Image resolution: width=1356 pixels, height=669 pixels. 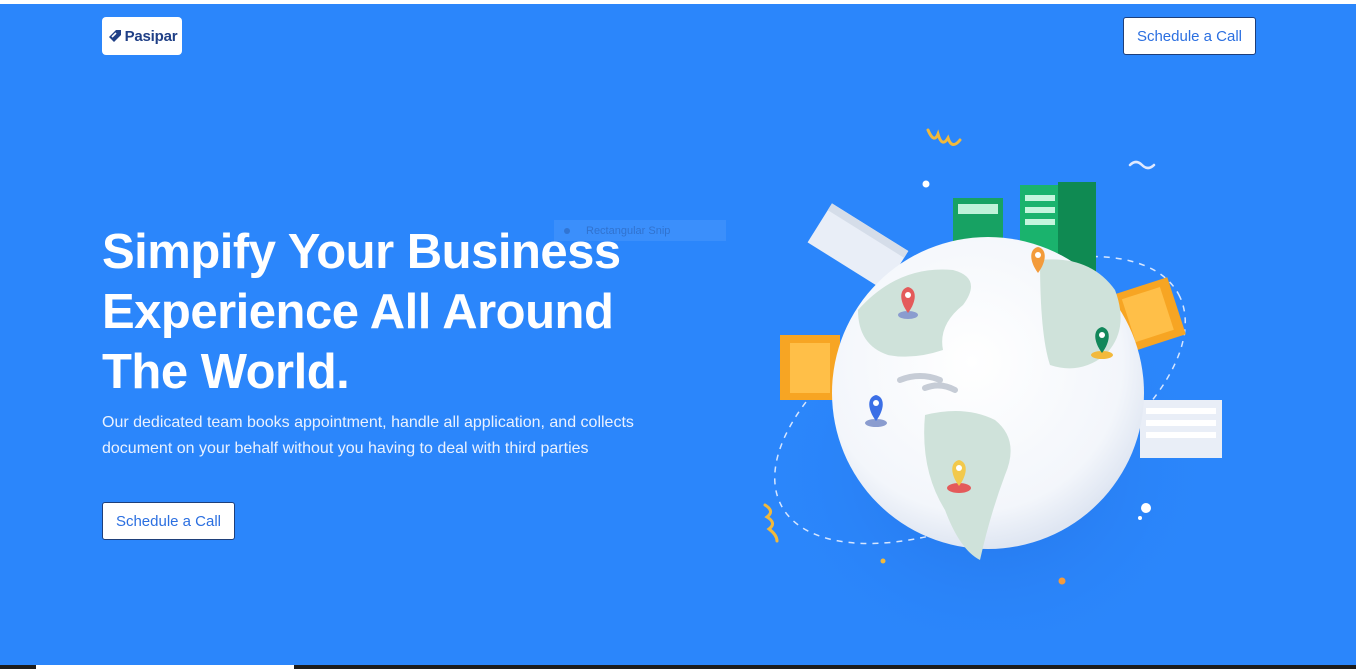 What do you see at coordinates (628, 230) in the screenshot?
I see `snip-label: Rectangular Snip` at bounding box center [628, 230].